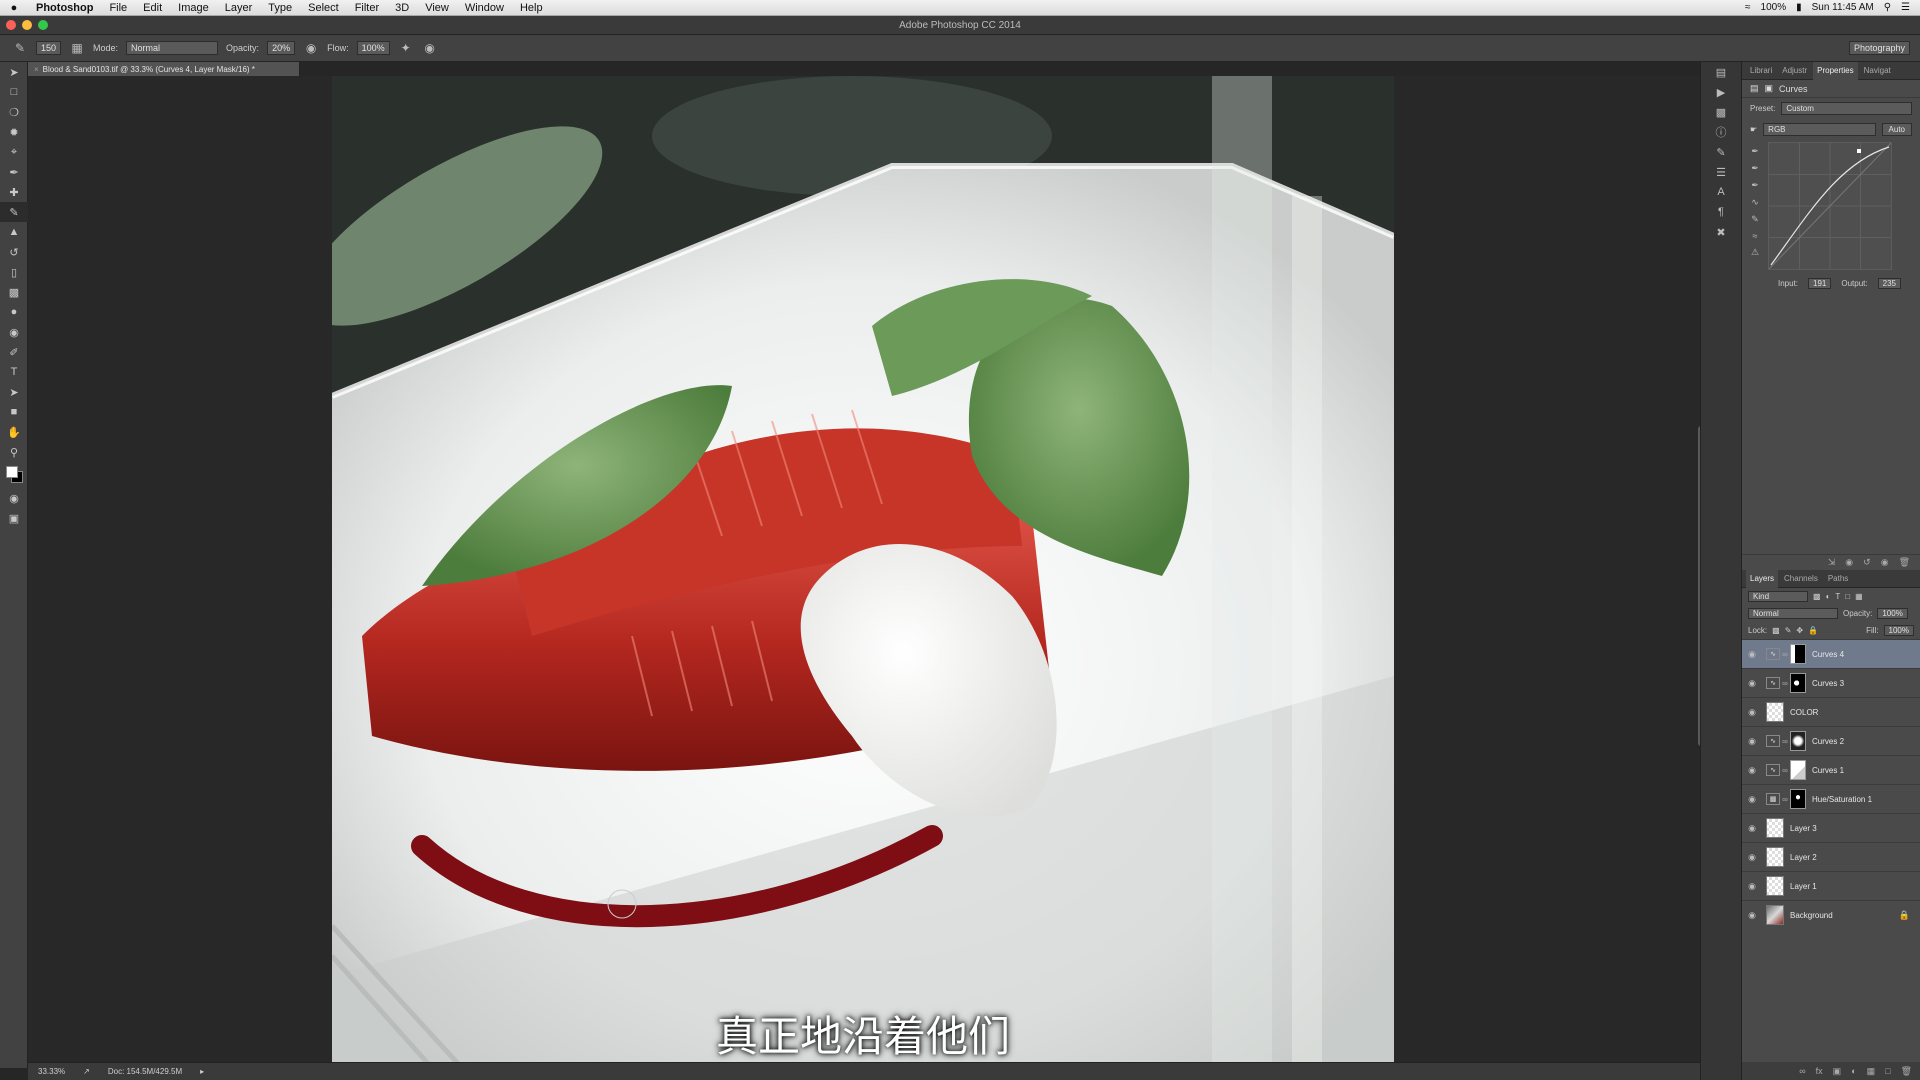 The width and height of the screenshot is (1920, 1080). What do you see at coordinates (1830, 206) in the screenshot?
I see `curve-graph` at bounding box center [1830, 206].